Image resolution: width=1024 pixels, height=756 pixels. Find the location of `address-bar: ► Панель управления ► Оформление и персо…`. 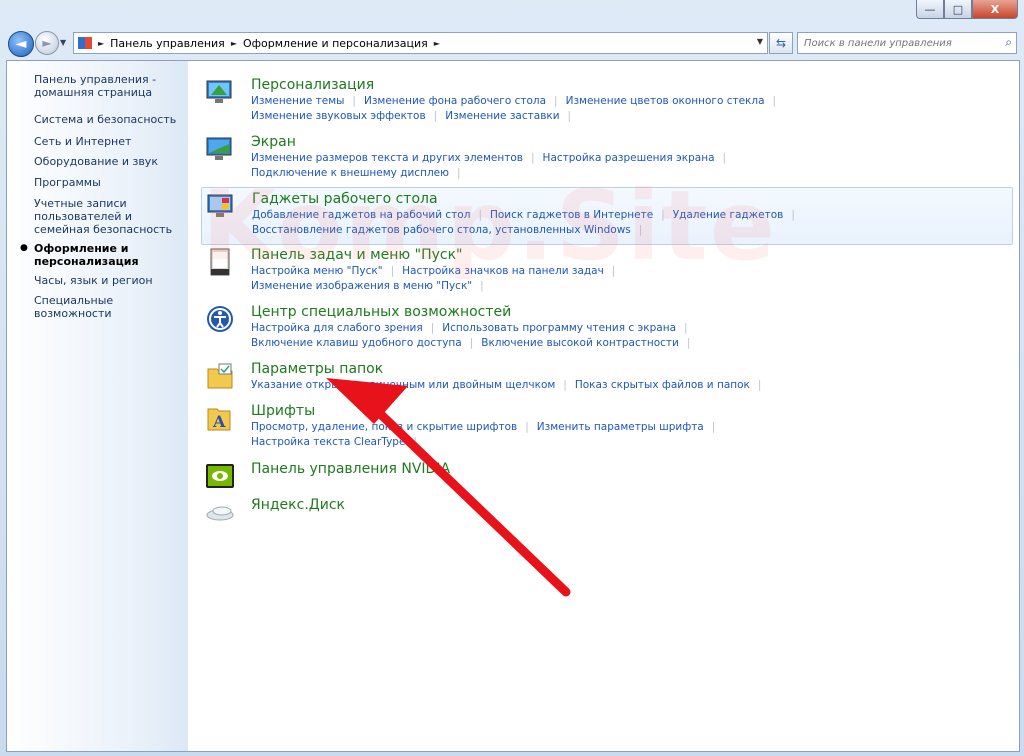

address-bar: ► Панель управления ► Оформление и персо… is located at coordinates (420, 43).